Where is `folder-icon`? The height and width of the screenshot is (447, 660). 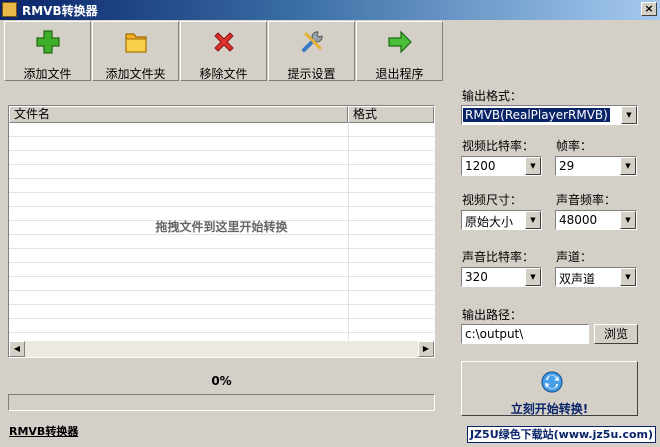 folder-icon is located at coordinates (136, 43).